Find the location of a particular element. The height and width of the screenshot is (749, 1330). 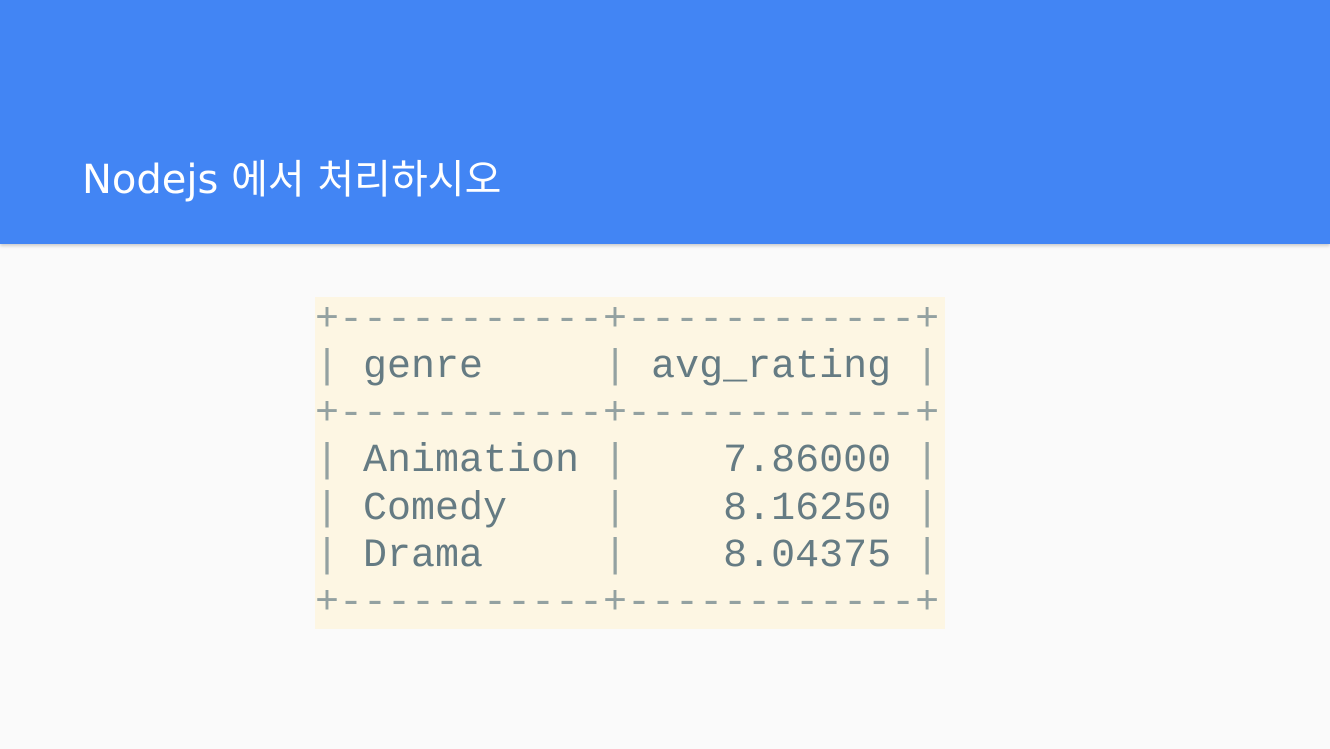

cell-genre: Drama is located at coordinates (423, 556).